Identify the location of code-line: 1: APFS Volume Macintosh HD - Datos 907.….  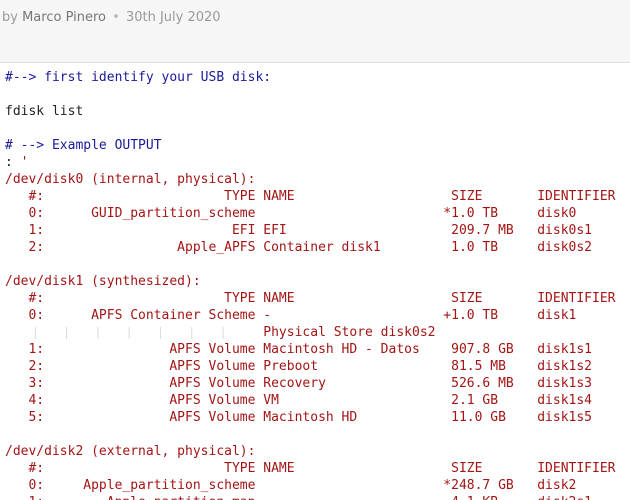
(317, 349).